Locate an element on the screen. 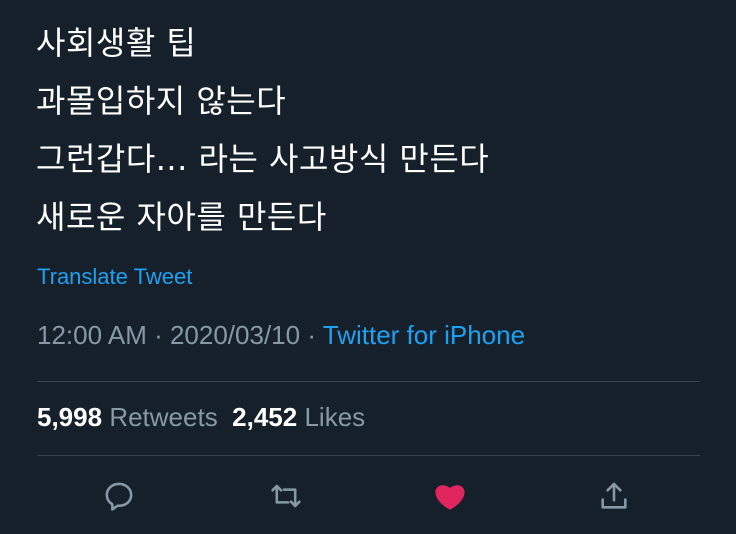  retweets-stat: 5,998 Retweets is located at coordinates (127, 417).